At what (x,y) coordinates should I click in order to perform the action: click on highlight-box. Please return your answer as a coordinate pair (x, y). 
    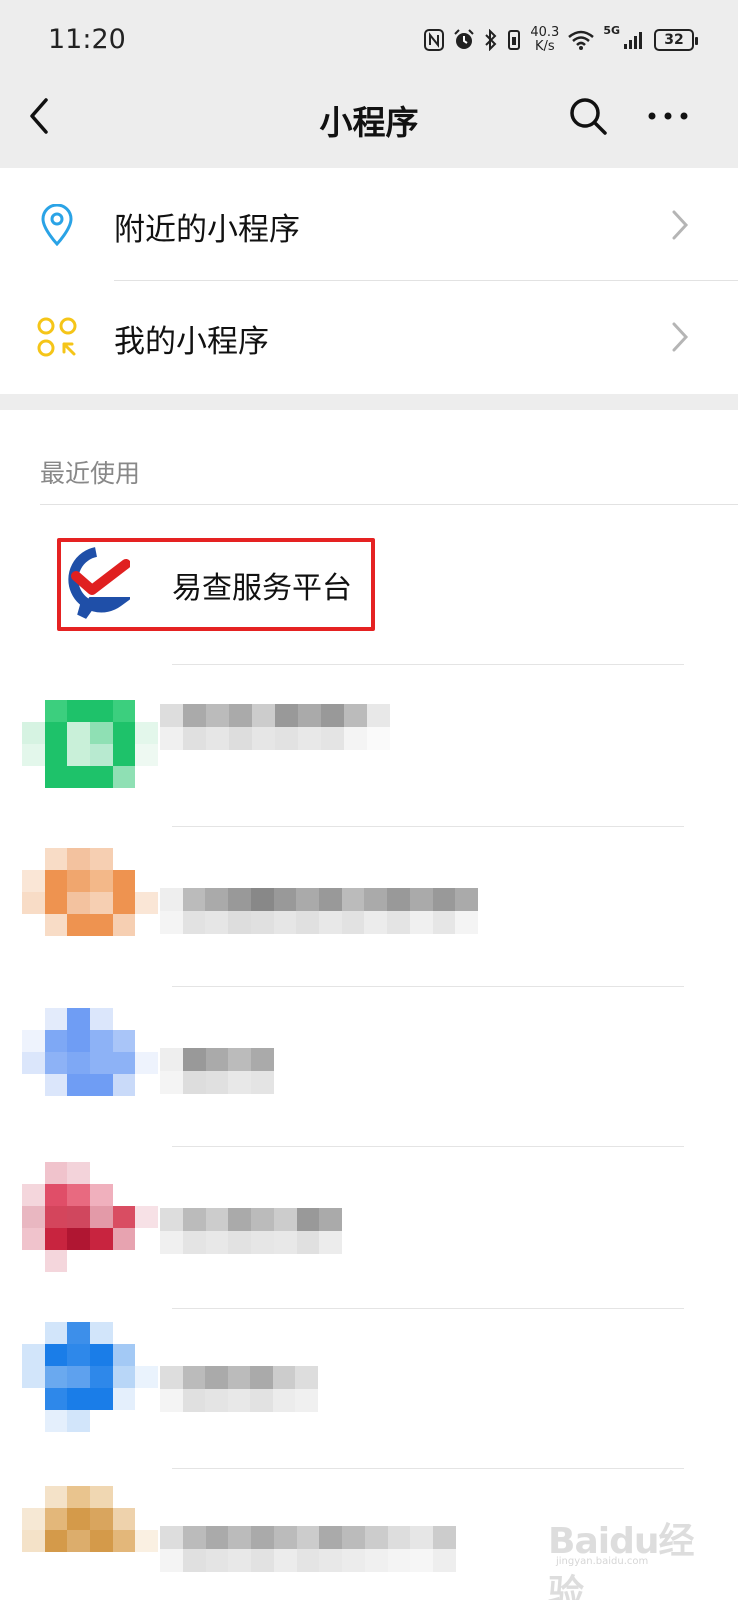
    Looking at the image, I should click on (216, 584).